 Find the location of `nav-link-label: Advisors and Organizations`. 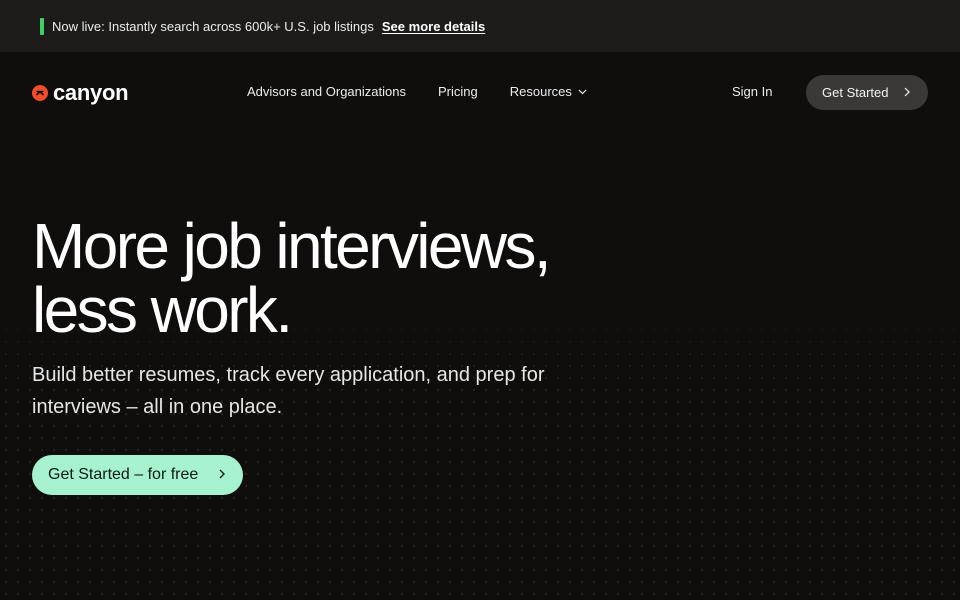

nav-link-label: Advisors and Organizations is located at coordinates (326, 91).